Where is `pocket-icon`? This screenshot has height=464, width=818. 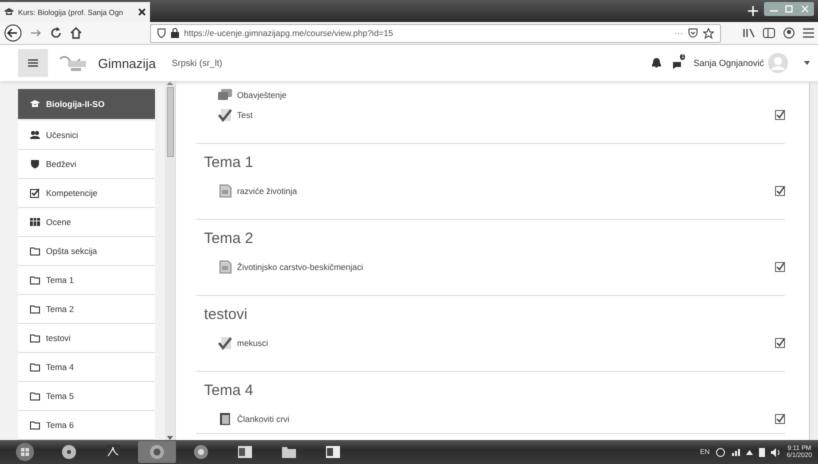
pocket-icon is located at coordinates (693, 33).